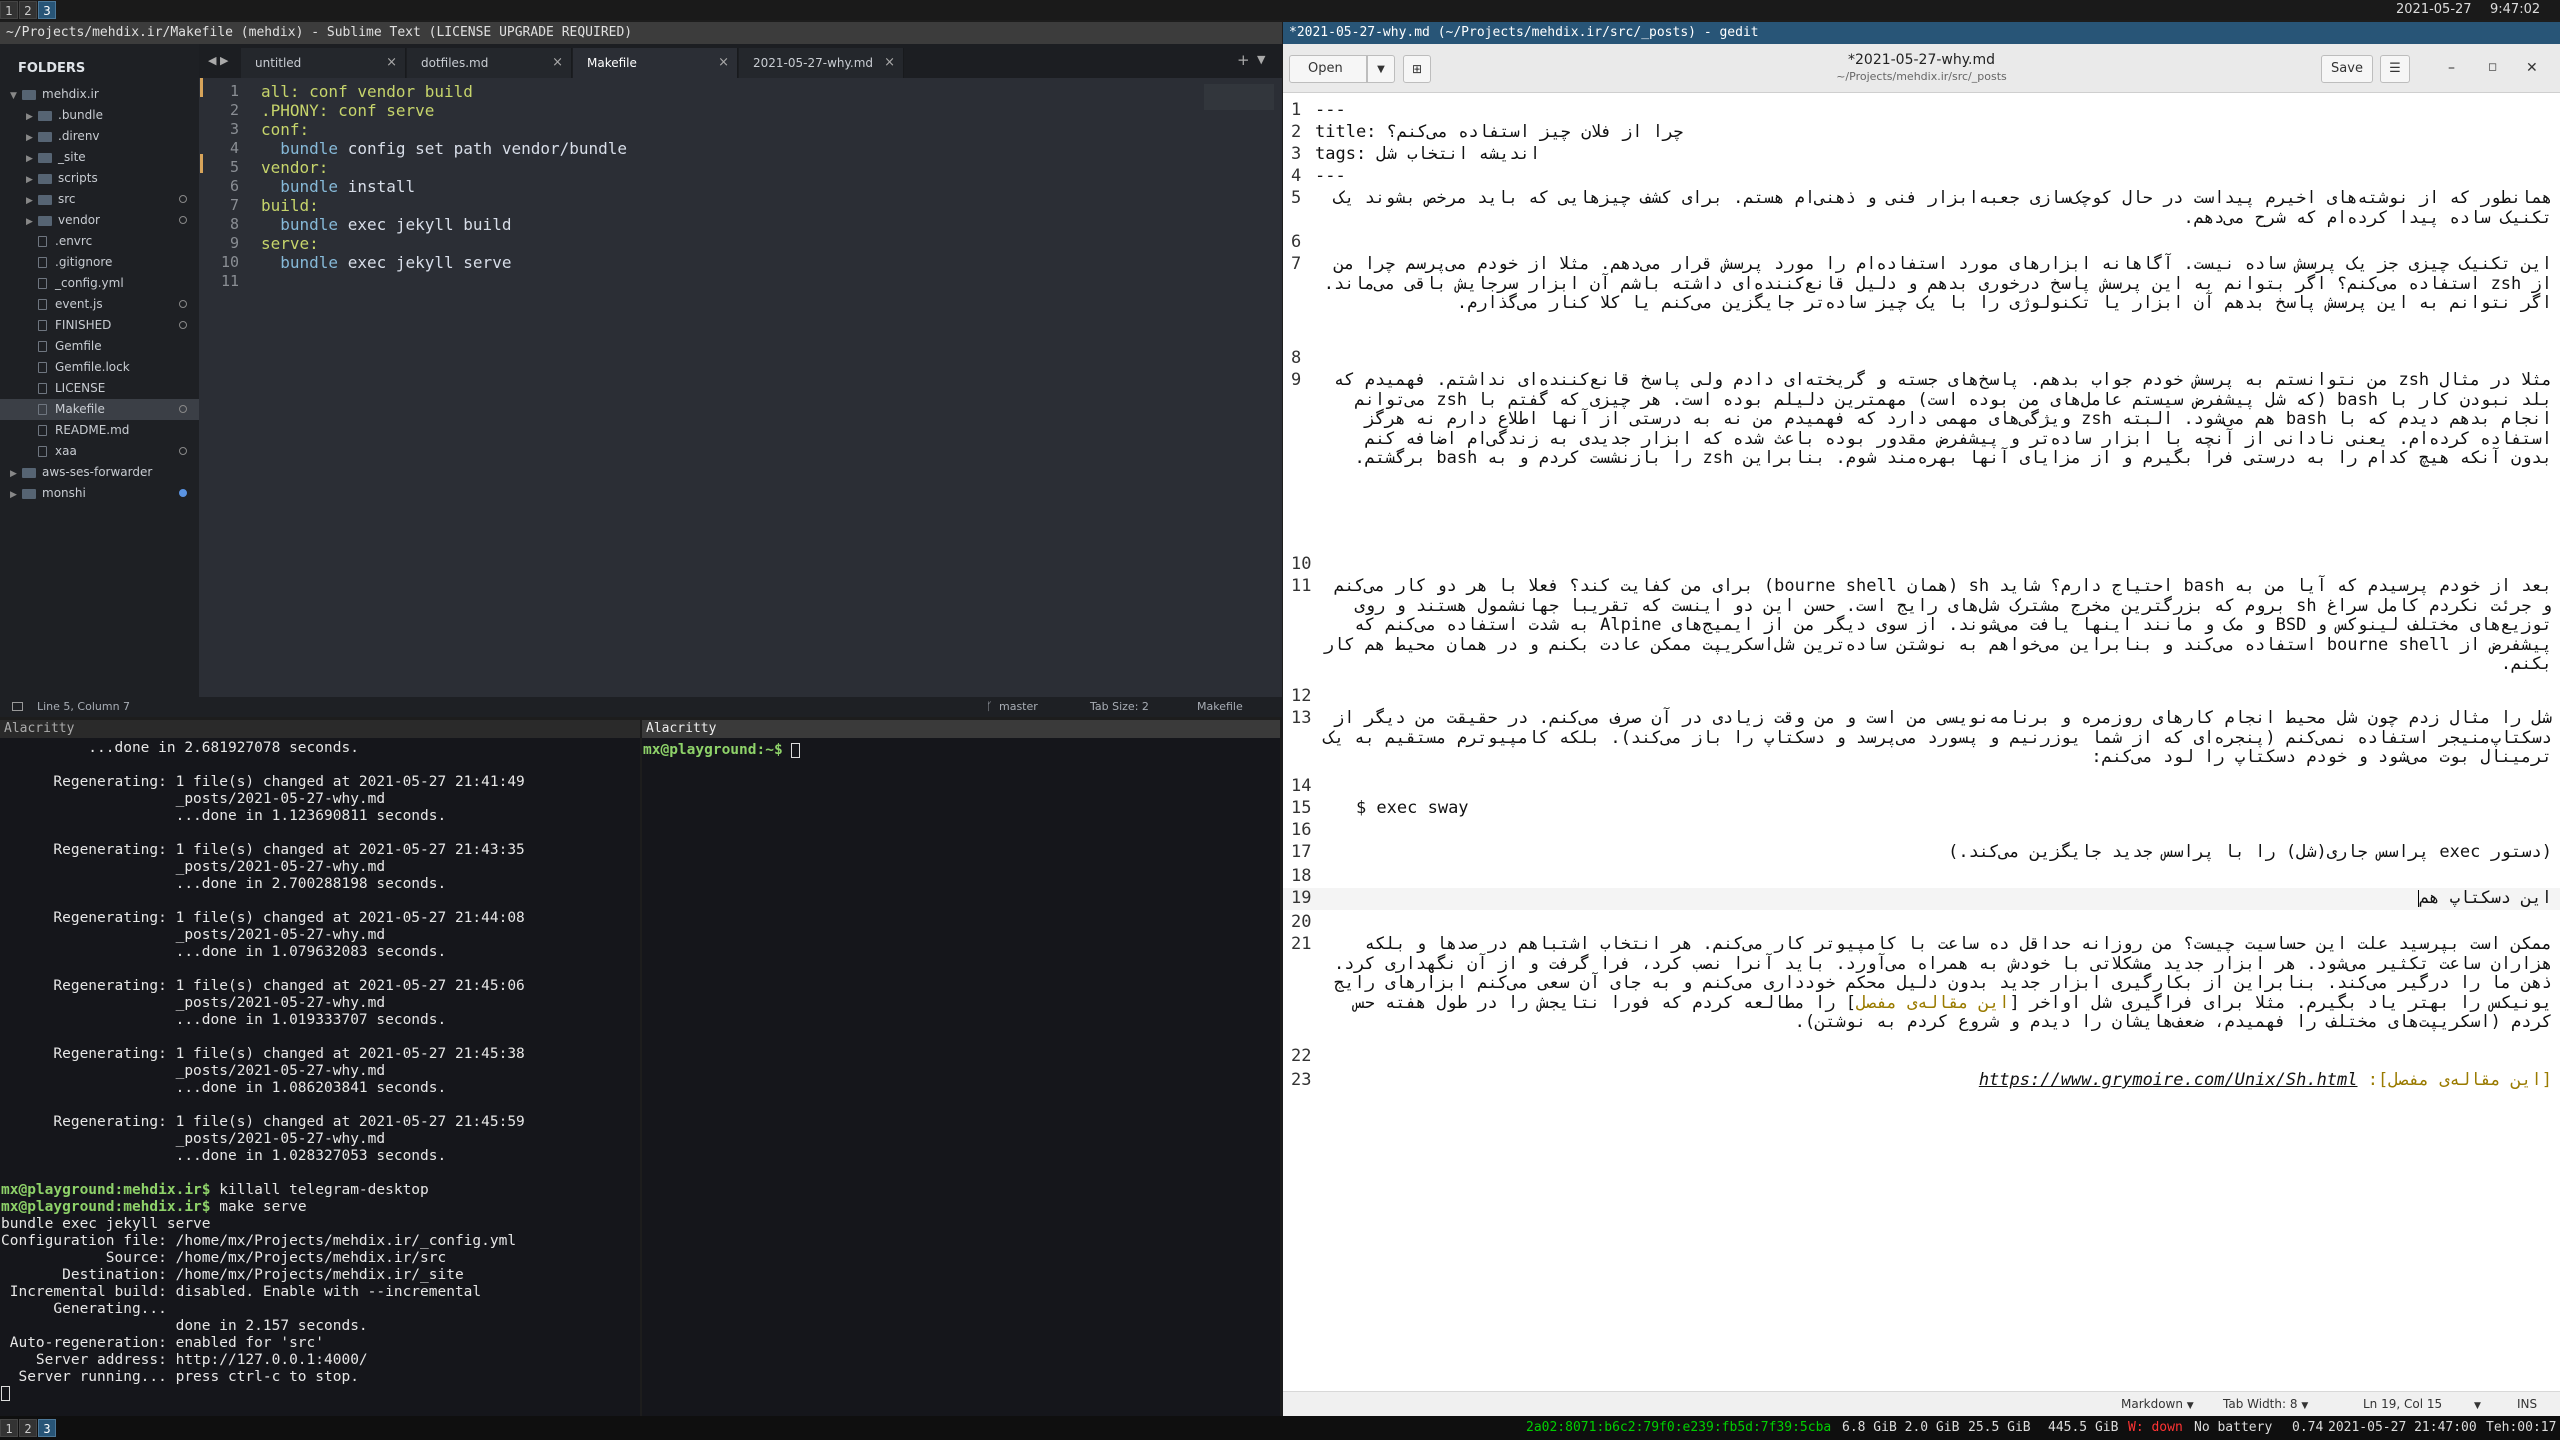  Describe the element at coordinates (2521, 1427) in the screenshot. I see `tehran-time: Teh:00:17` at that location.